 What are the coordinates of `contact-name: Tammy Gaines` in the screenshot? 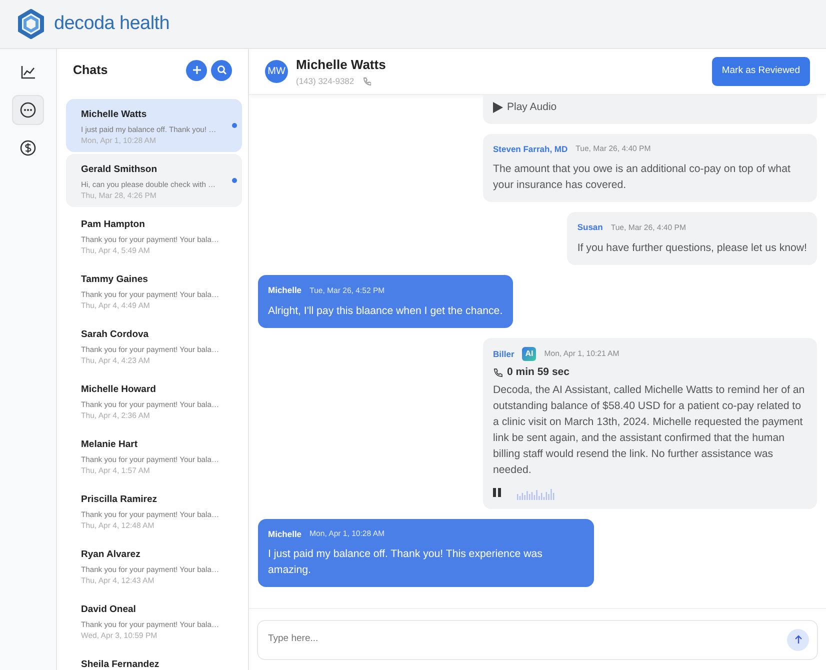 It's located at (115, 280).